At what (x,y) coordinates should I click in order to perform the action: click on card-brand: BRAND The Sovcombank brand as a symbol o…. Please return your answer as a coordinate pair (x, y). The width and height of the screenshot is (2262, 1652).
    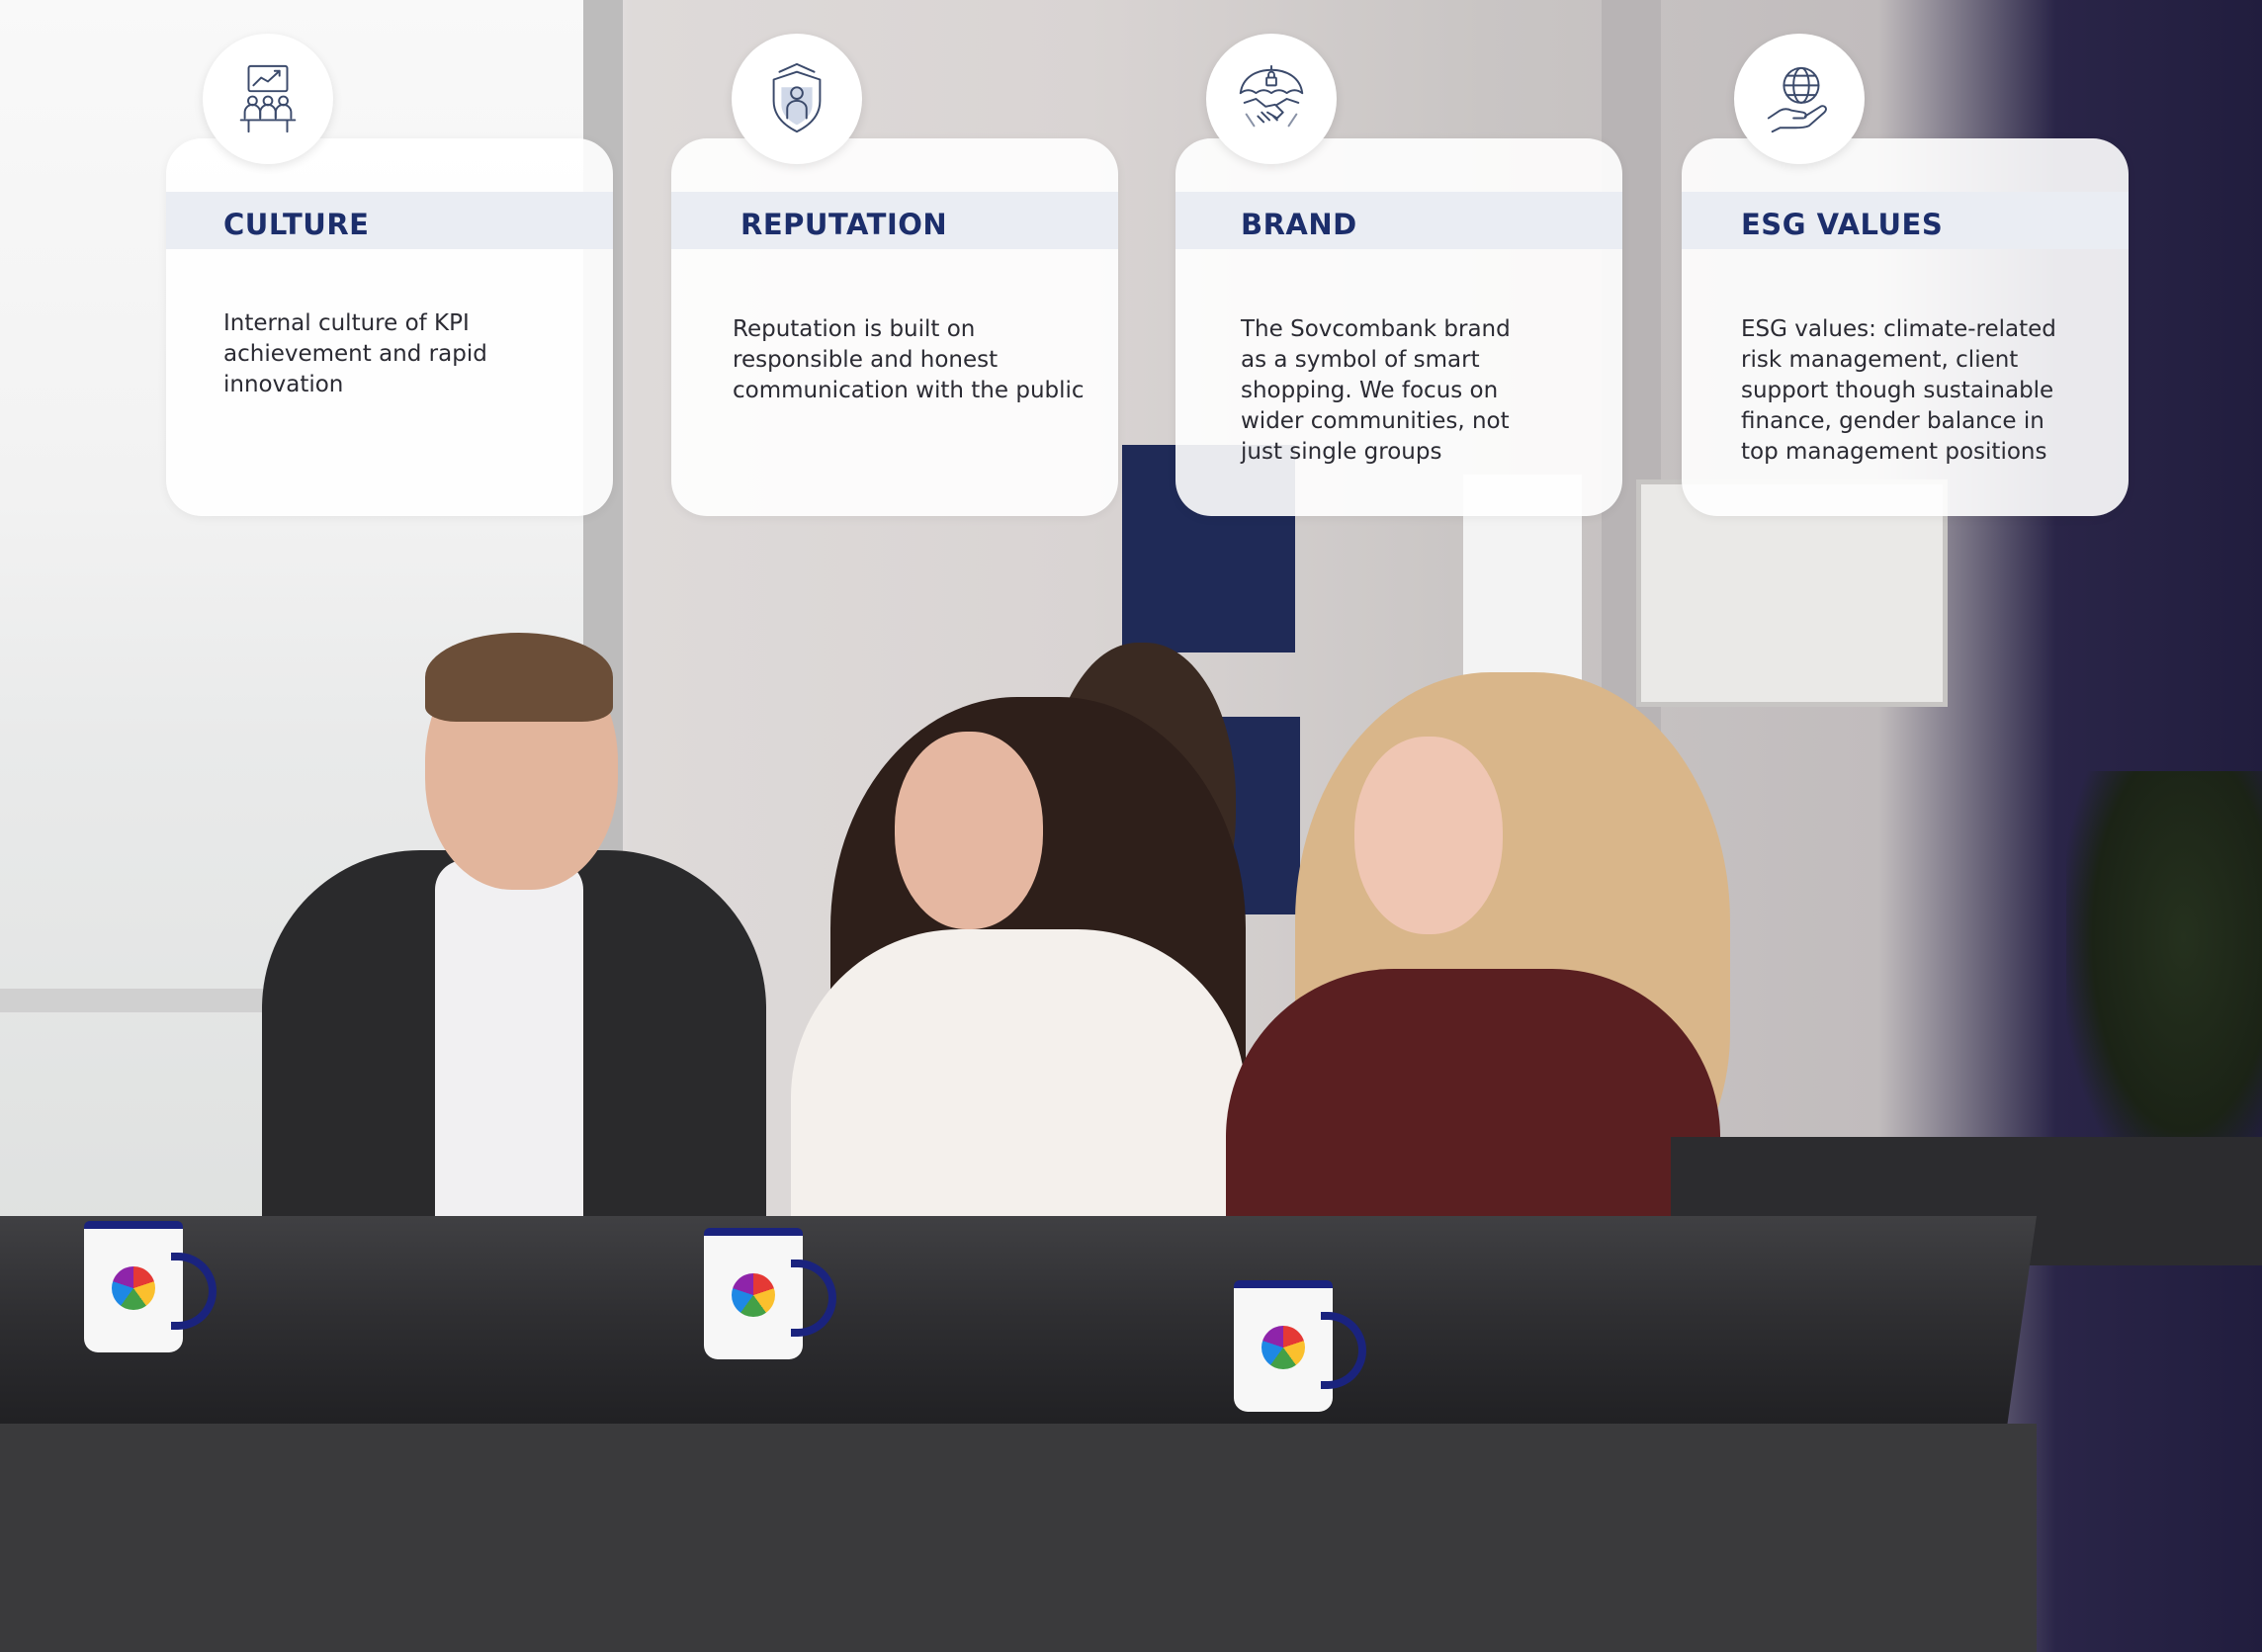
    Looking at the image, I should click on (1399, 327).